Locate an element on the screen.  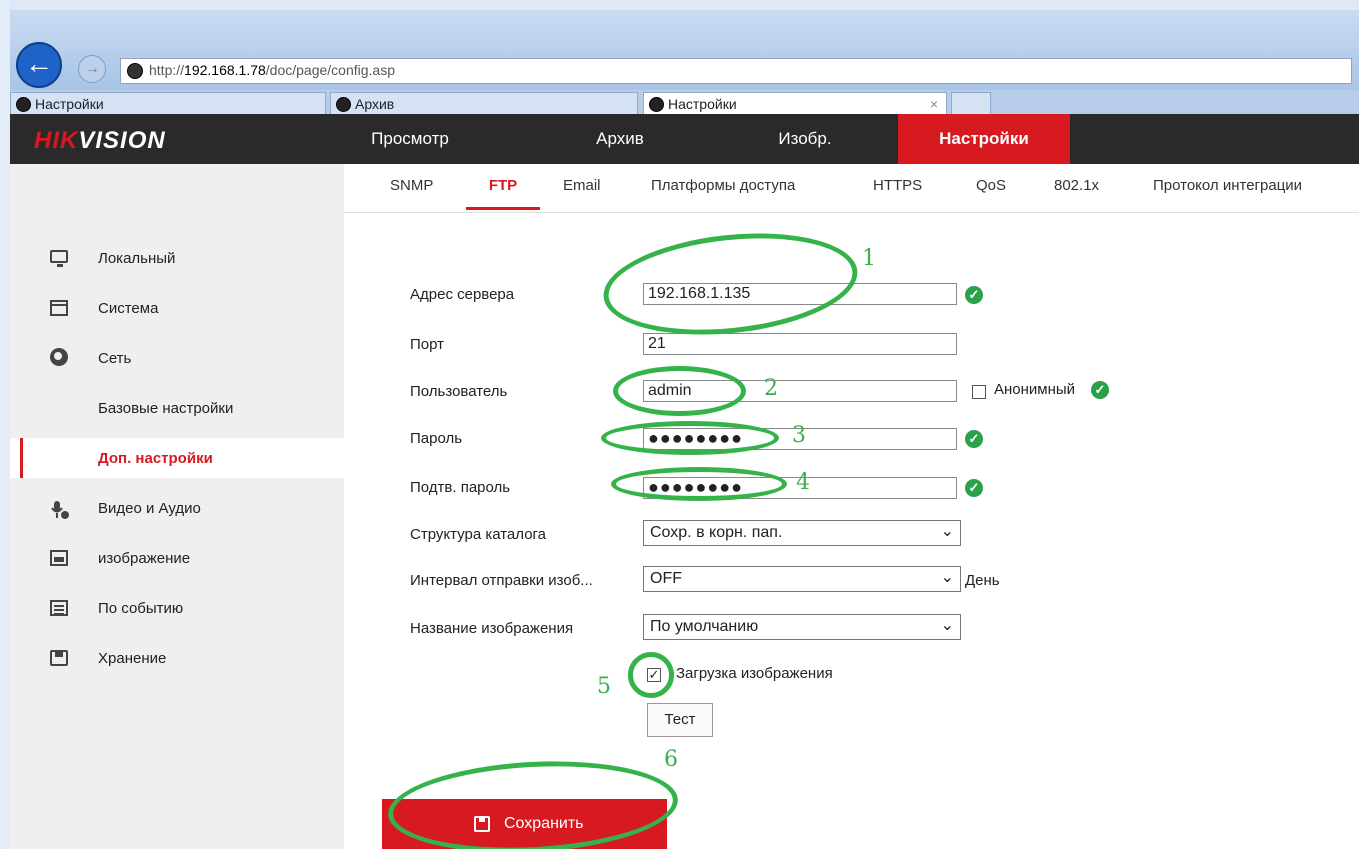
tab-platform-access: Платформы доступа is located at coordinates (723, 187).